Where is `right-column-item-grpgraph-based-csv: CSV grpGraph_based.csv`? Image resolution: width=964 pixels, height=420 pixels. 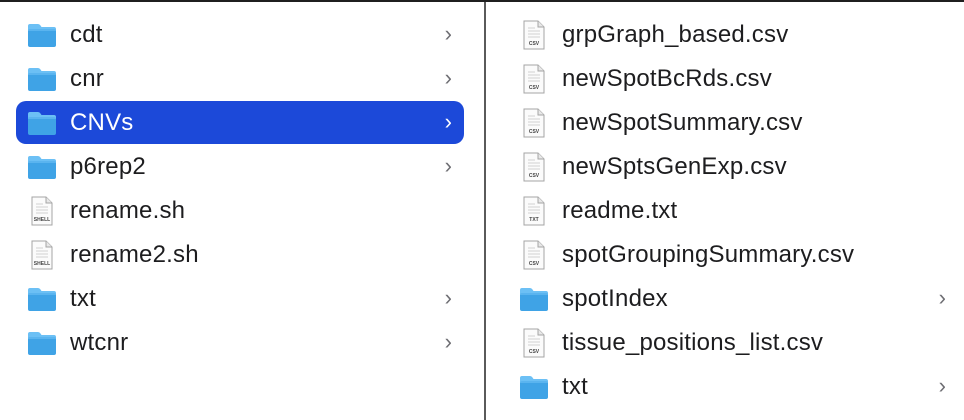
right-column-item-grpgraph-based-csv: CSV grpGraph_based.csv is located at coordinates (733, 34).